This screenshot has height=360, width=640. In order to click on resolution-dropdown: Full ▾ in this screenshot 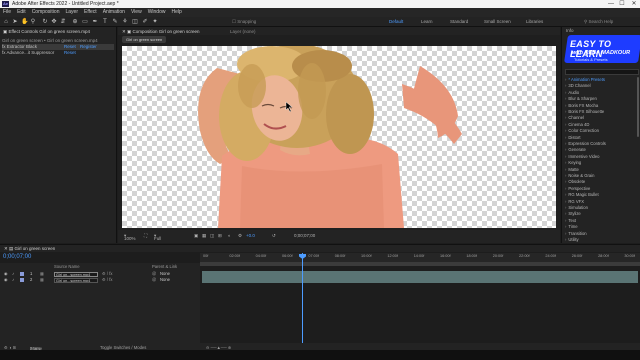, I will do `click(157, 237)`.